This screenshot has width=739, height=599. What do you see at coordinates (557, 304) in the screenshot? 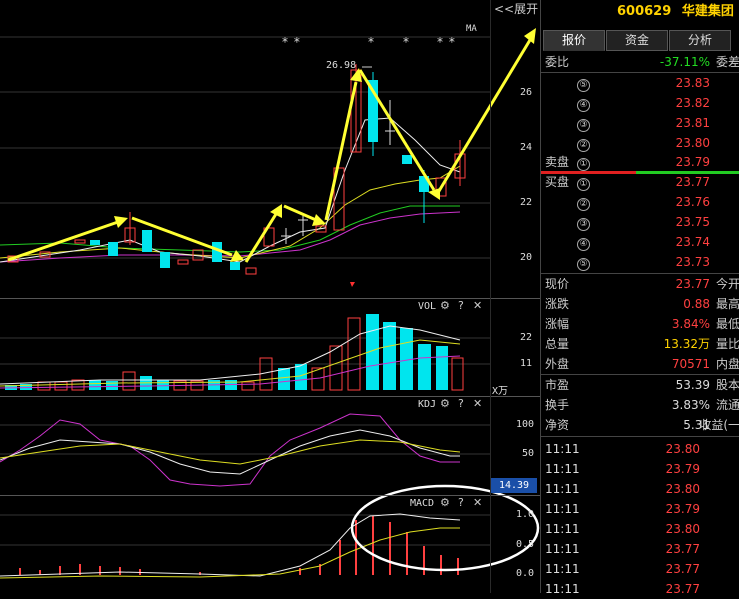
I see `quote-label: 涨跌` at bounding box center [557, 304].